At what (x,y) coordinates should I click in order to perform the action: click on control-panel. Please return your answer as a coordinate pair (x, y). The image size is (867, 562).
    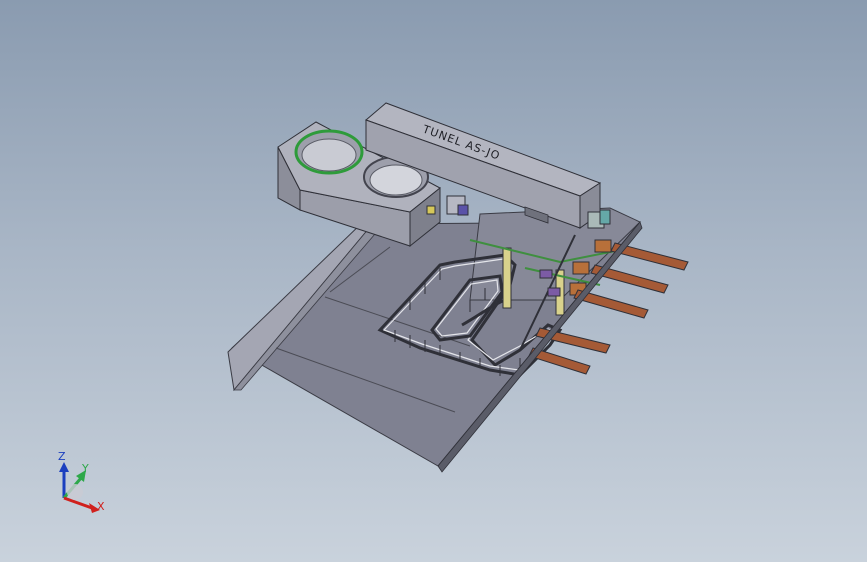
    Looking at the image, I should click on (463, 210).